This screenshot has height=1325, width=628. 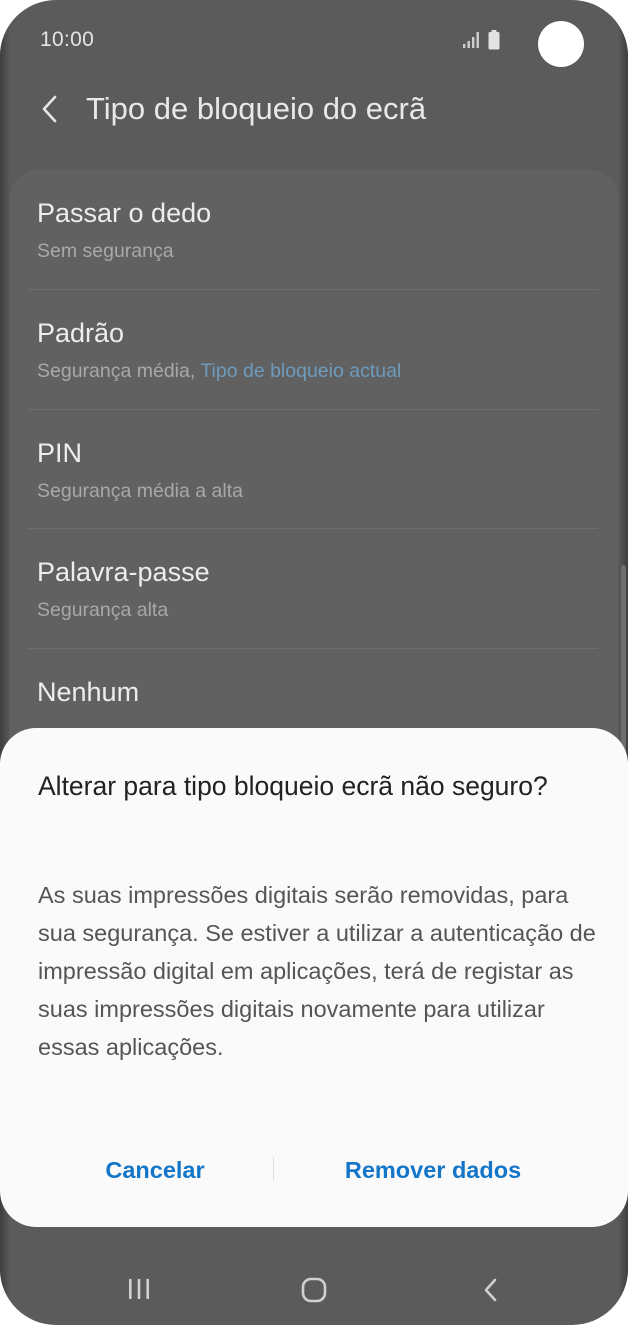 What do you see at coordinates (139, 1289) in the screenshot?
I see `recents-icon` at bounding box center [139, 1289].